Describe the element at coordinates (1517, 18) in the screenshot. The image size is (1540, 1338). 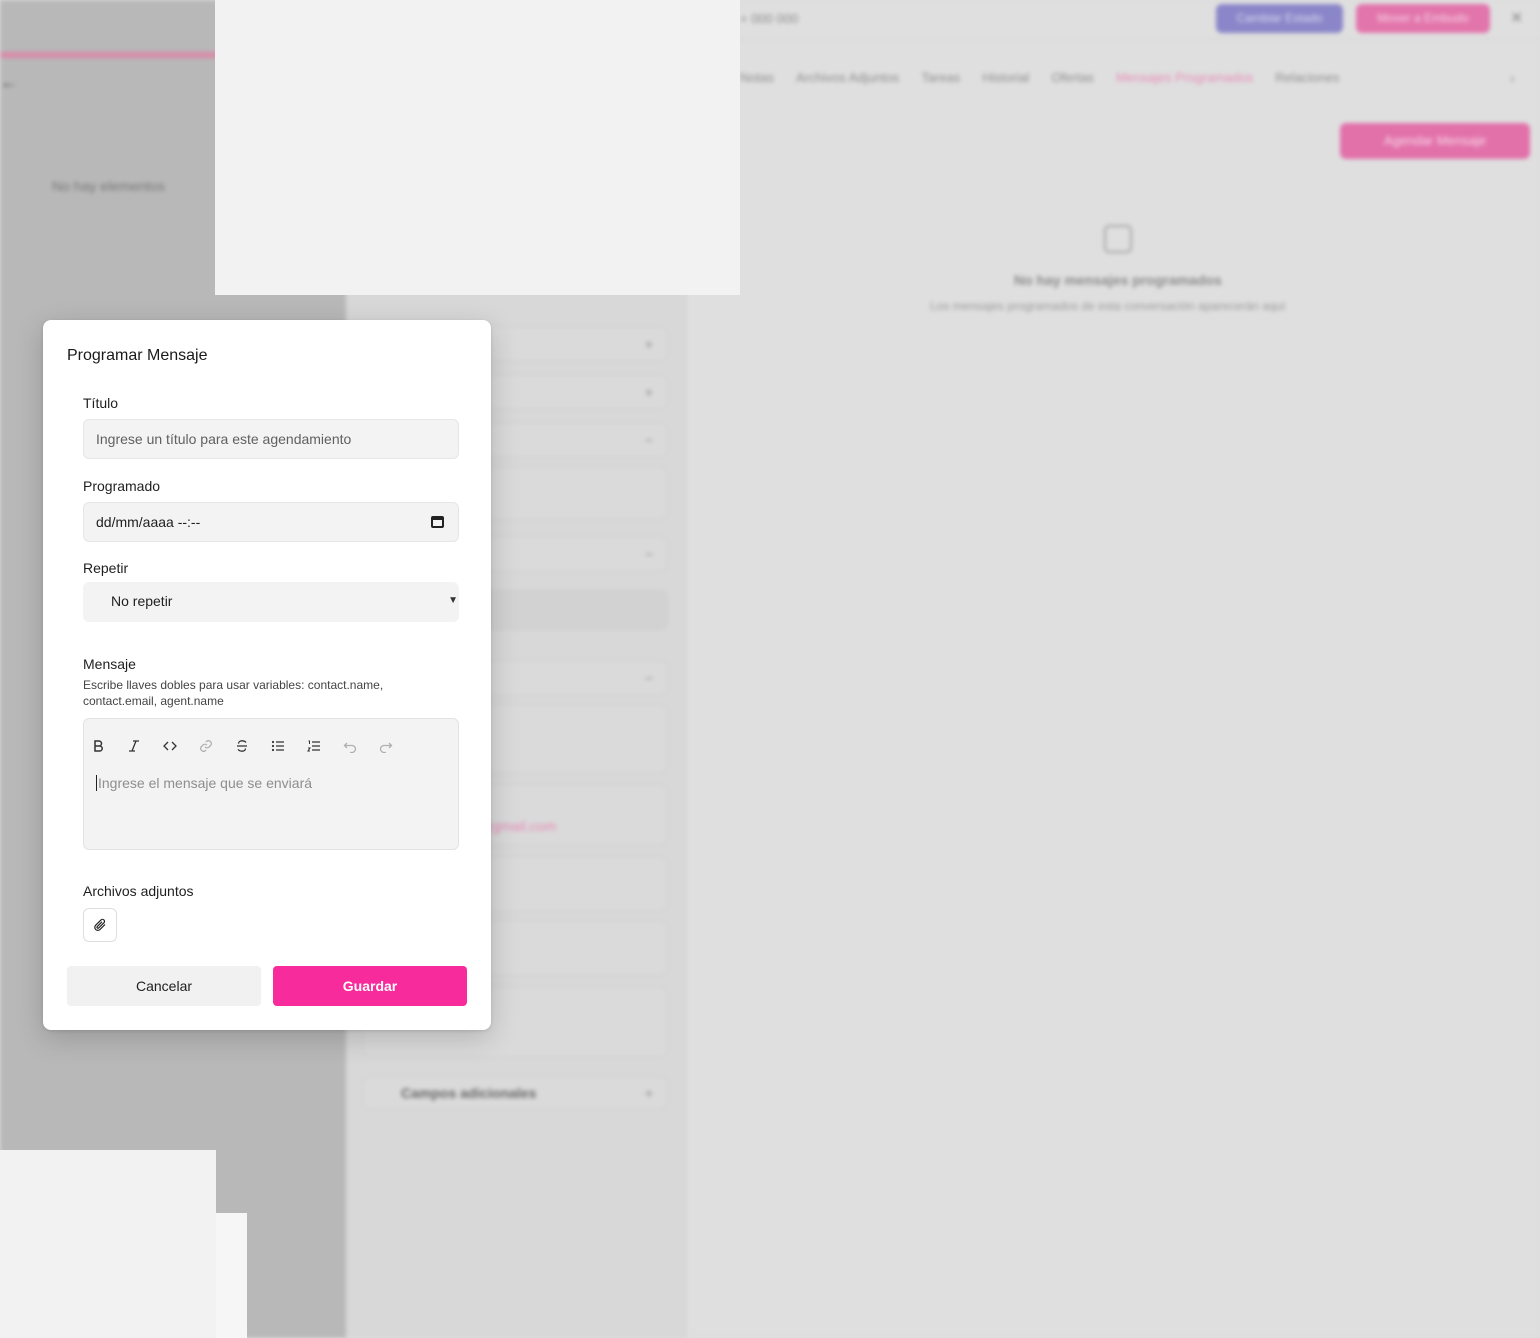
I see `background-close-icon: ✕` at that location.